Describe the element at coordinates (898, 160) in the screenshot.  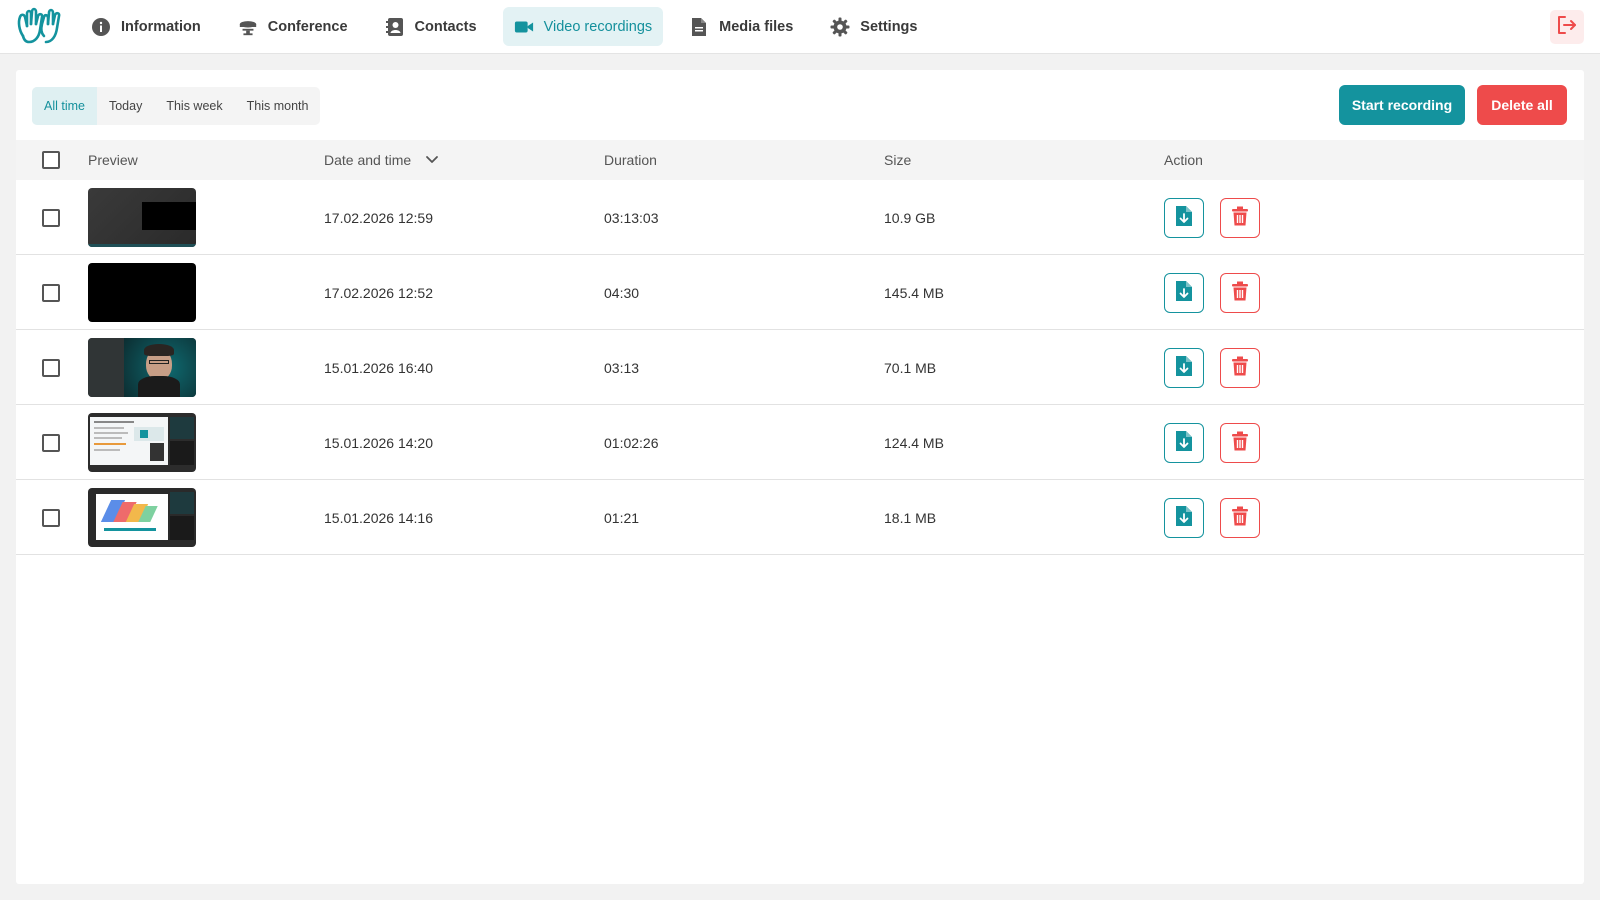
I see `column-header-size: Size` at that location.